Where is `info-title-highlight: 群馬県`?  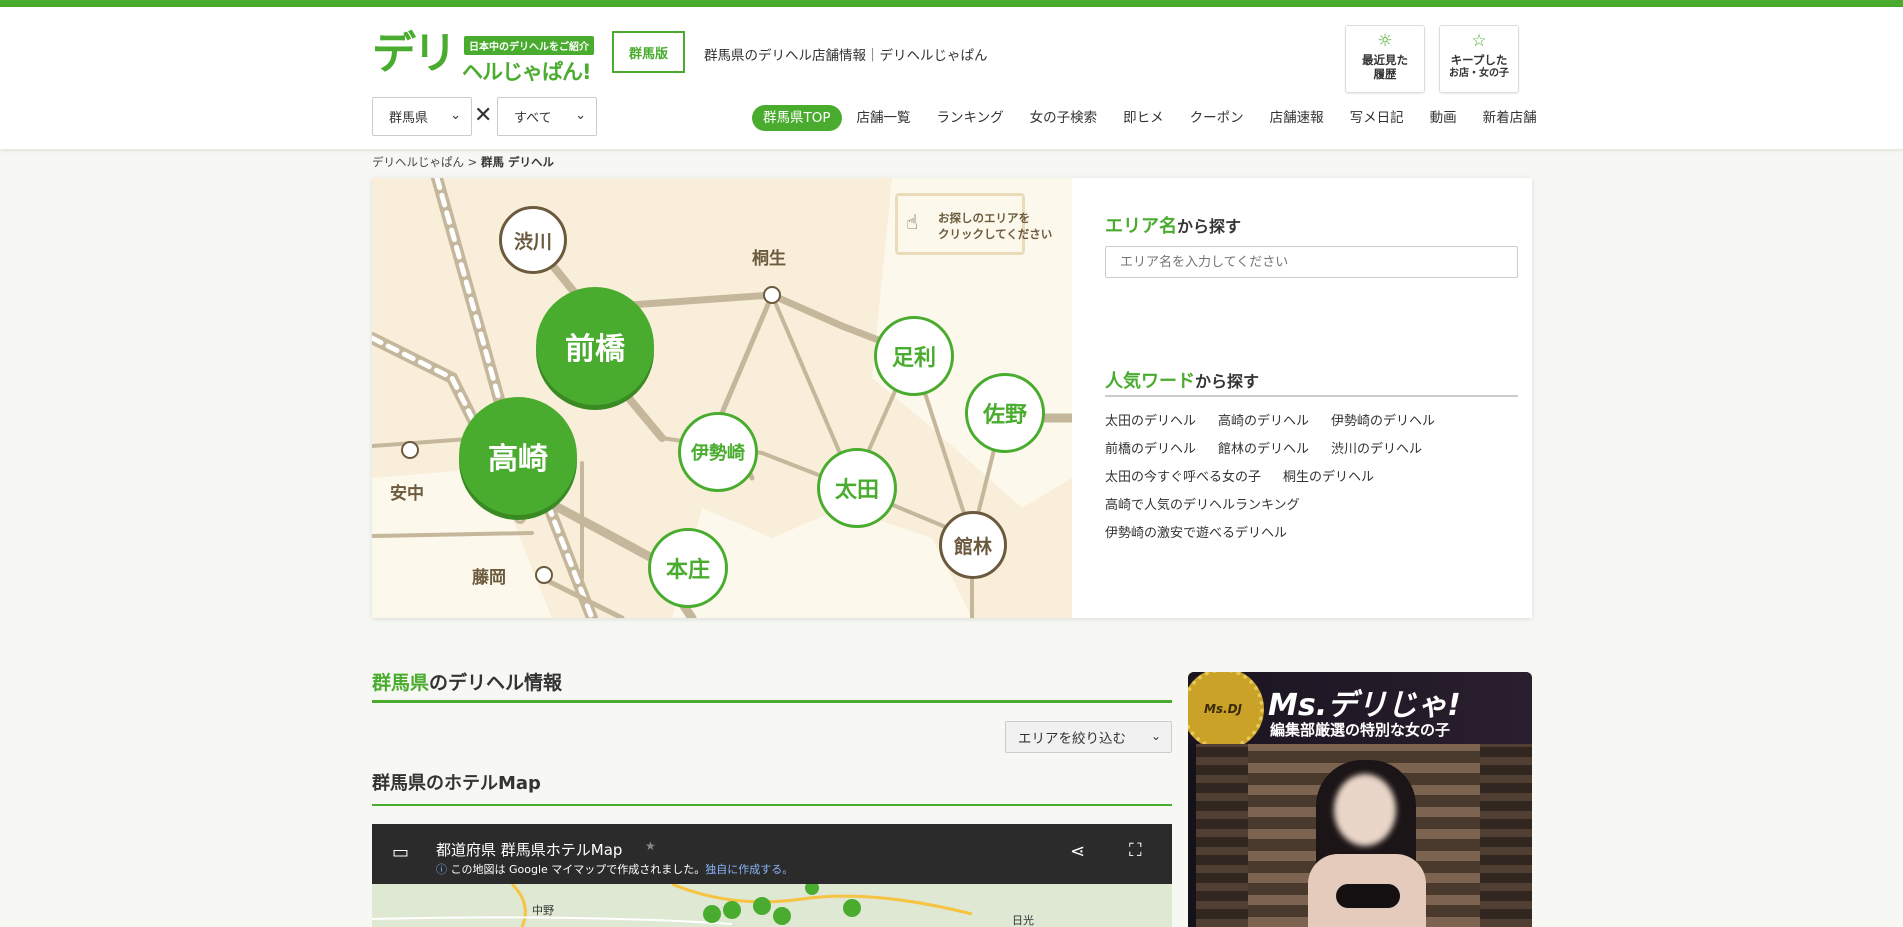
info-title-highlight: 群馬県 is located at coordinates (401, 683).